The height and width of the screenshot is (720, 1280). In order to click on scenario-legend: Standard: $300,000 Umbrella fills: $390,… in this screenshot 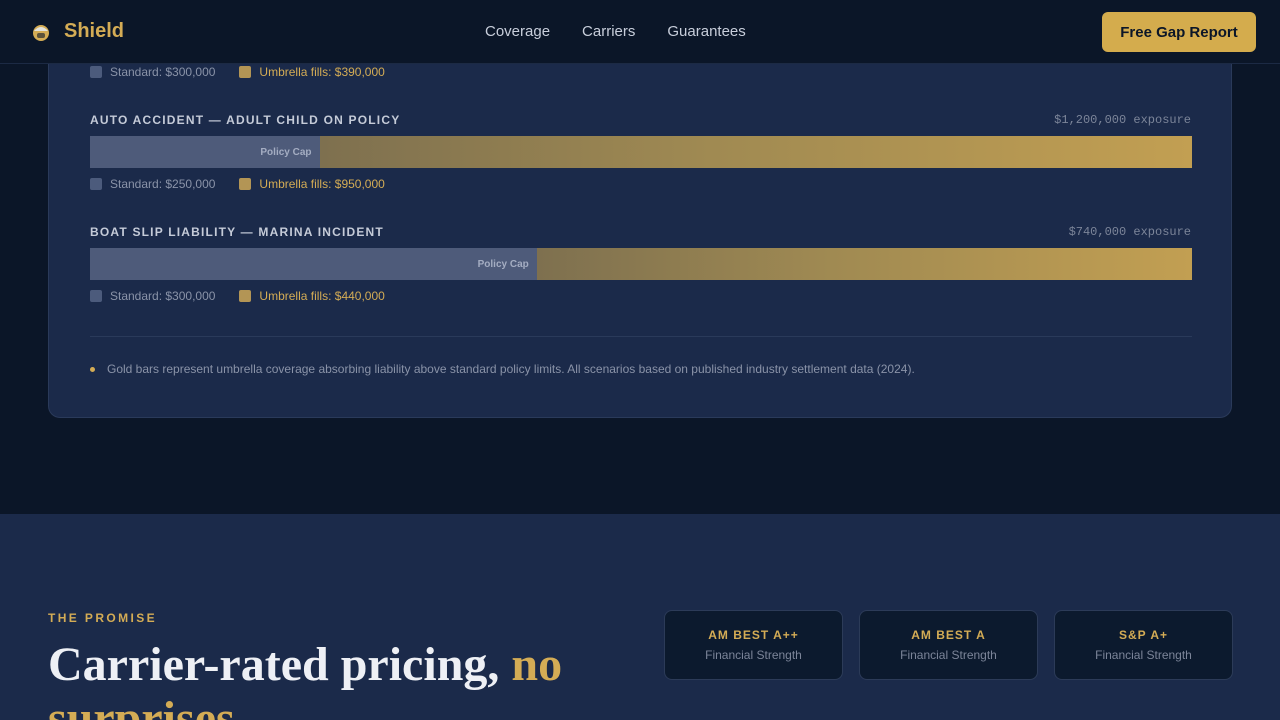, I will do `click(237, 72)`.